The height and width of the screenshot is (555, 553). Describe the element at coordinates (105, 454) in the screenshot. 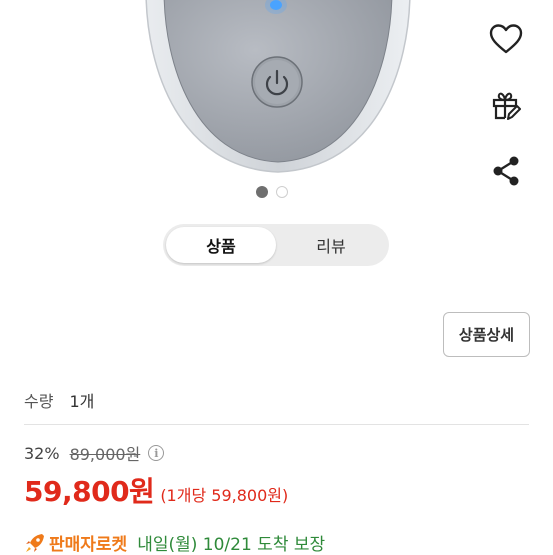

I see `original-price: 89,000원` at that location.